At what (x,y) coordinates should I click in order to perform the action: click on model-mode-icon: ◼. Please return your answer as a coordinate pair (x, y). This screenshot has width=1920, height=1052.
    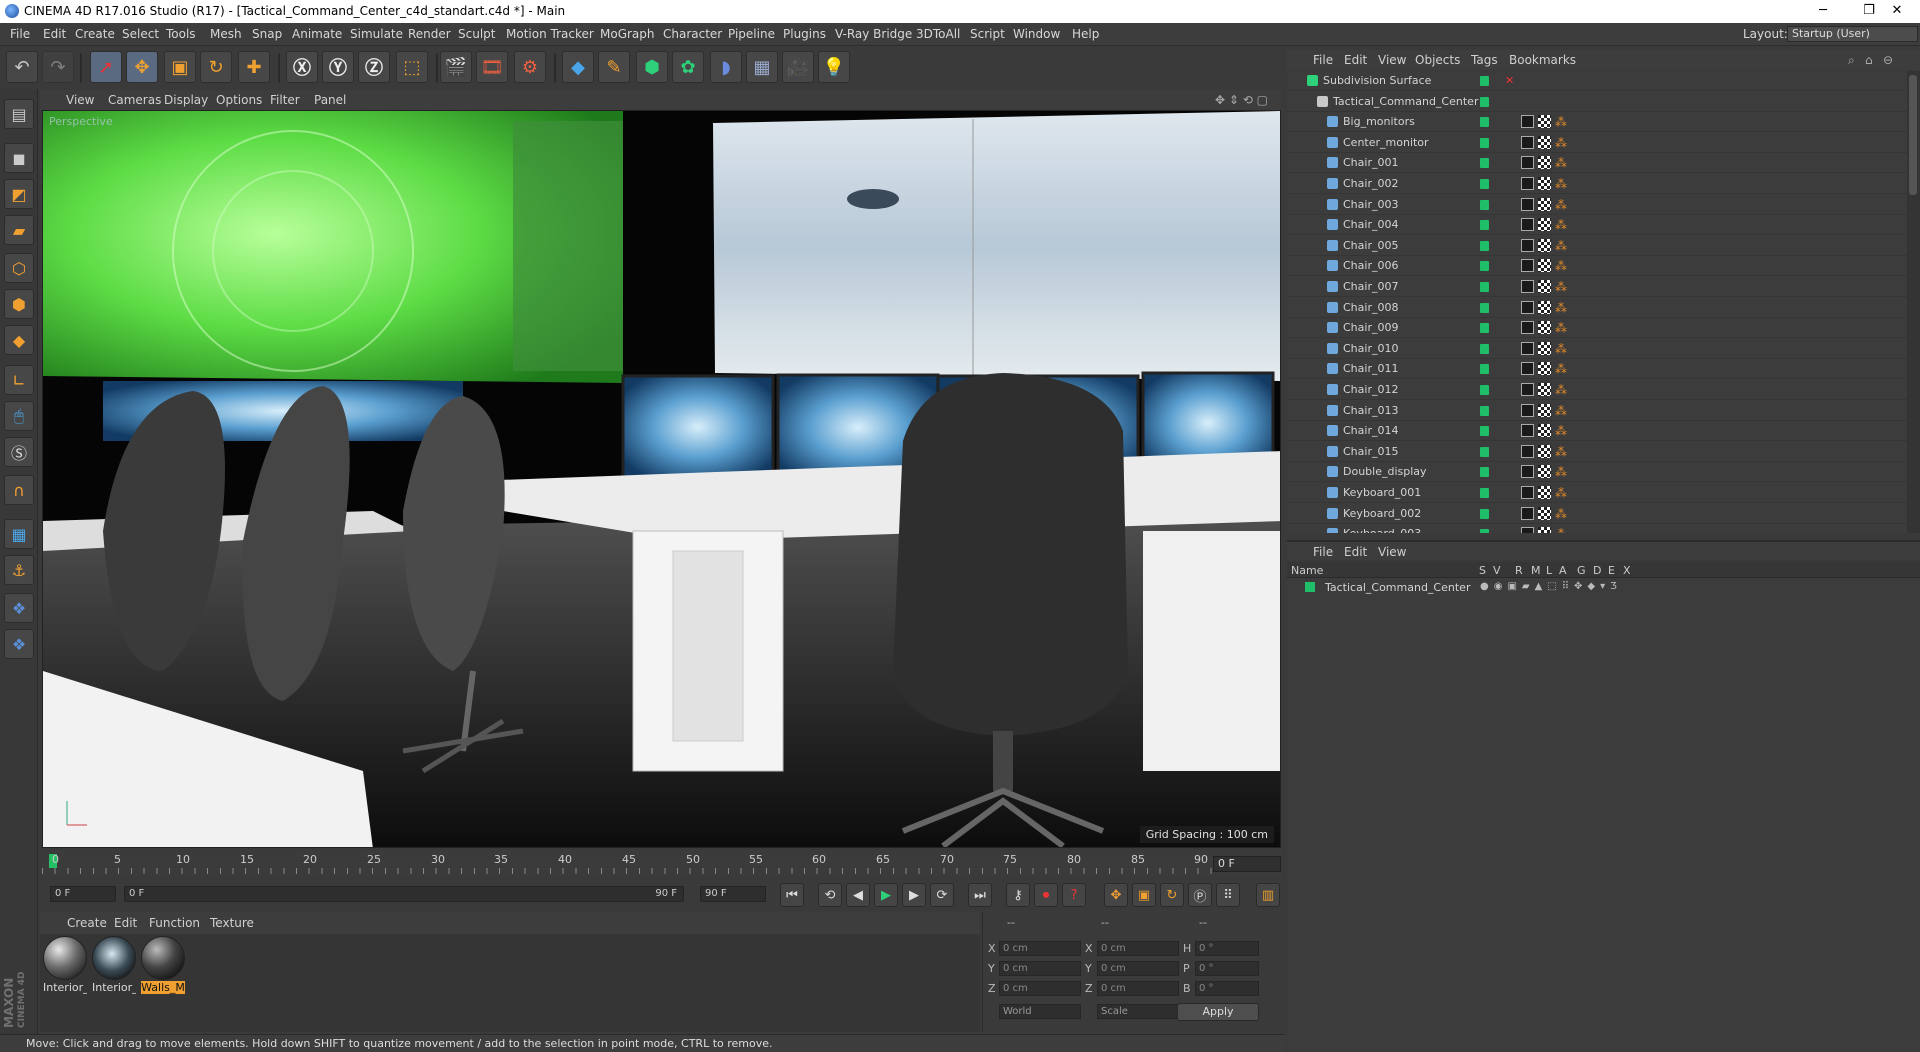
    Looking at the image, I should click on (19, 158).